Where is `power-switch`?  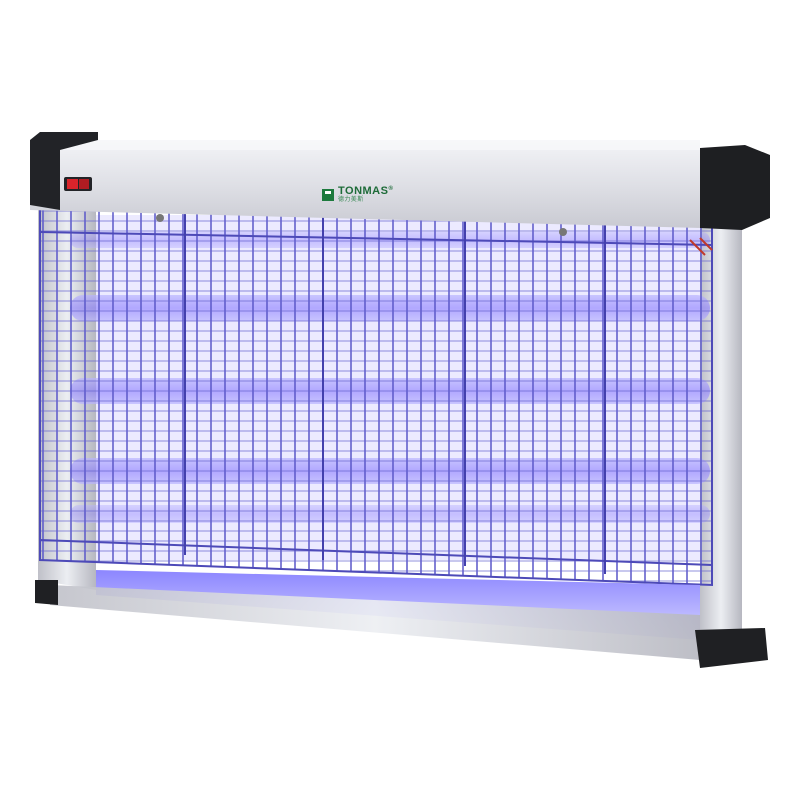 power-switch is located at coordinates (78, 184).